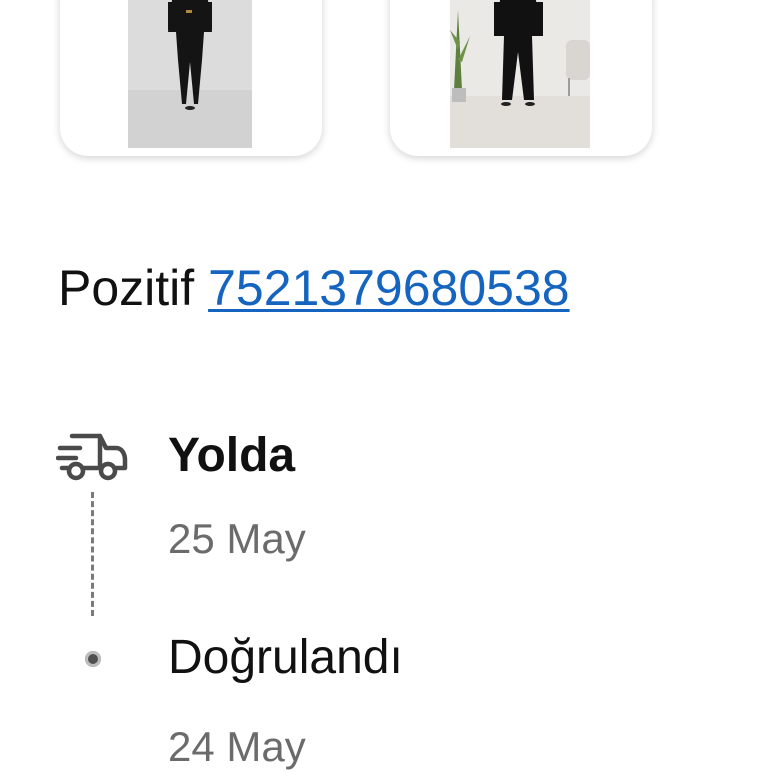  I want to click on seller-name: Pozitif, so click(126, 288).